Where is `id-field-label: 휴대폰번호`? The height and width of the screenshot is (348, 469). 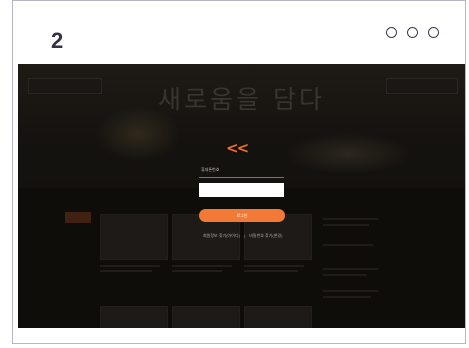 id-field-label: 휴대폰번호 is located at coordinates (210, 169).